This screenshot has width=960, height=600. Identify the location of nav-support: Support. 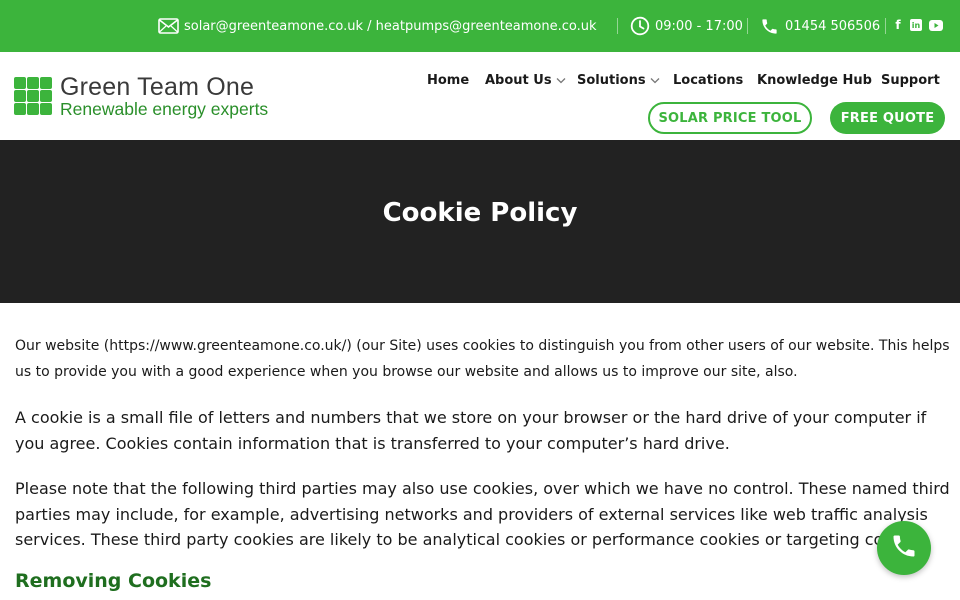
(910, 80).